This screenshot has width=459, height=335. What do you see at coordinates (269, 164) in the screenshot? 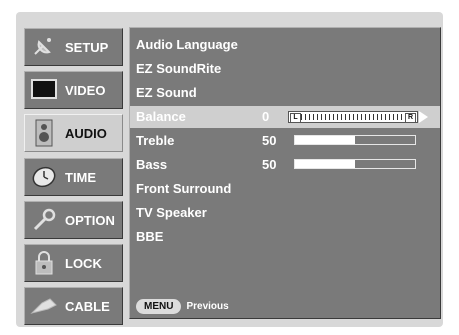
I see `bass-value: 50` at bounding box center [269, 164].